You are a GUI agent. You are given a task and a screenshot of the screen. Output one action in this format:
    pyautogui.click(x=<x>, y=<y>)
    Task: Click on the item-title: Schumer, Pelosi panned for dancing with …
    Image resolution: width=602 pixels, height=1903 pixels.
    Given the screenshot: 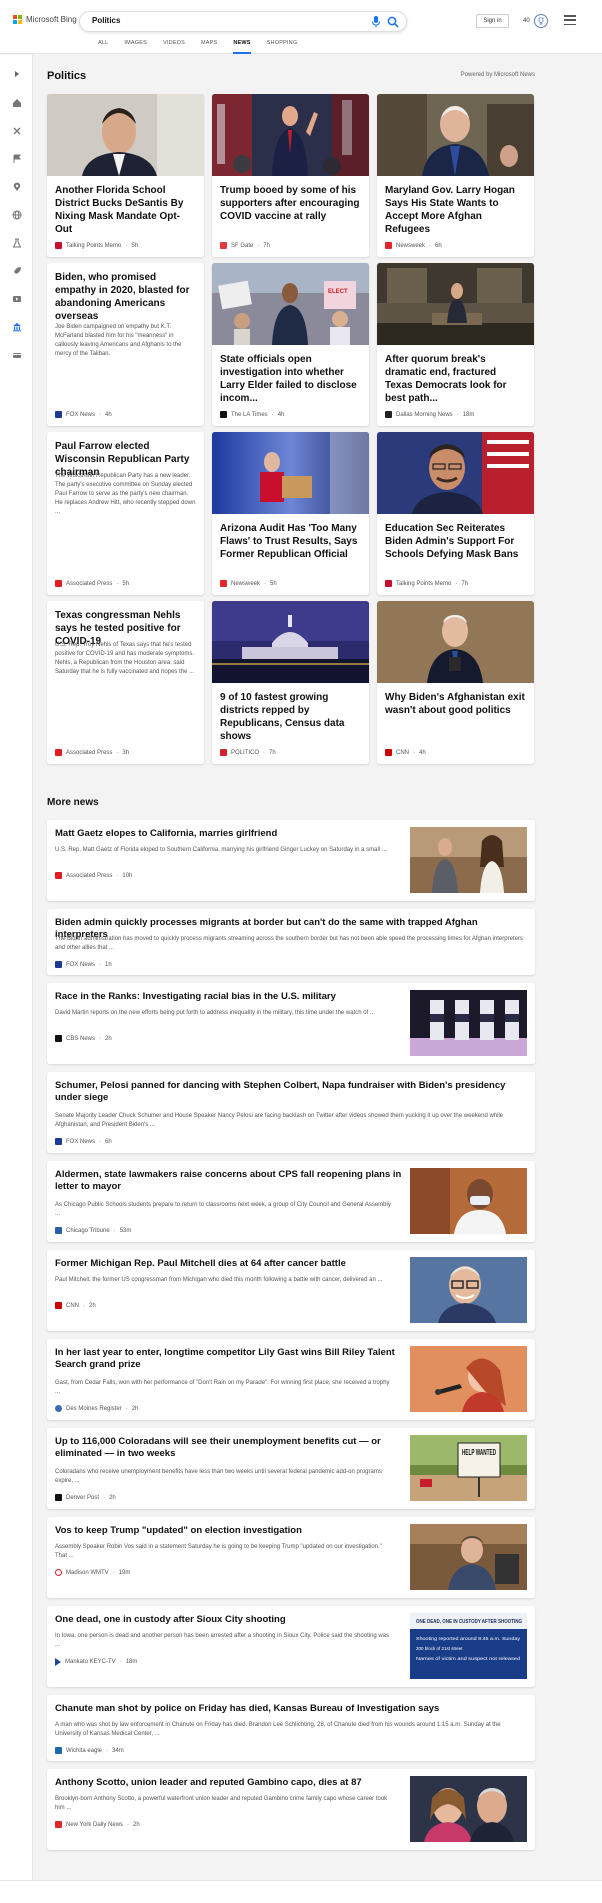 What is the action you would take?
    pyautogui.click(x=280, y=1091)
    